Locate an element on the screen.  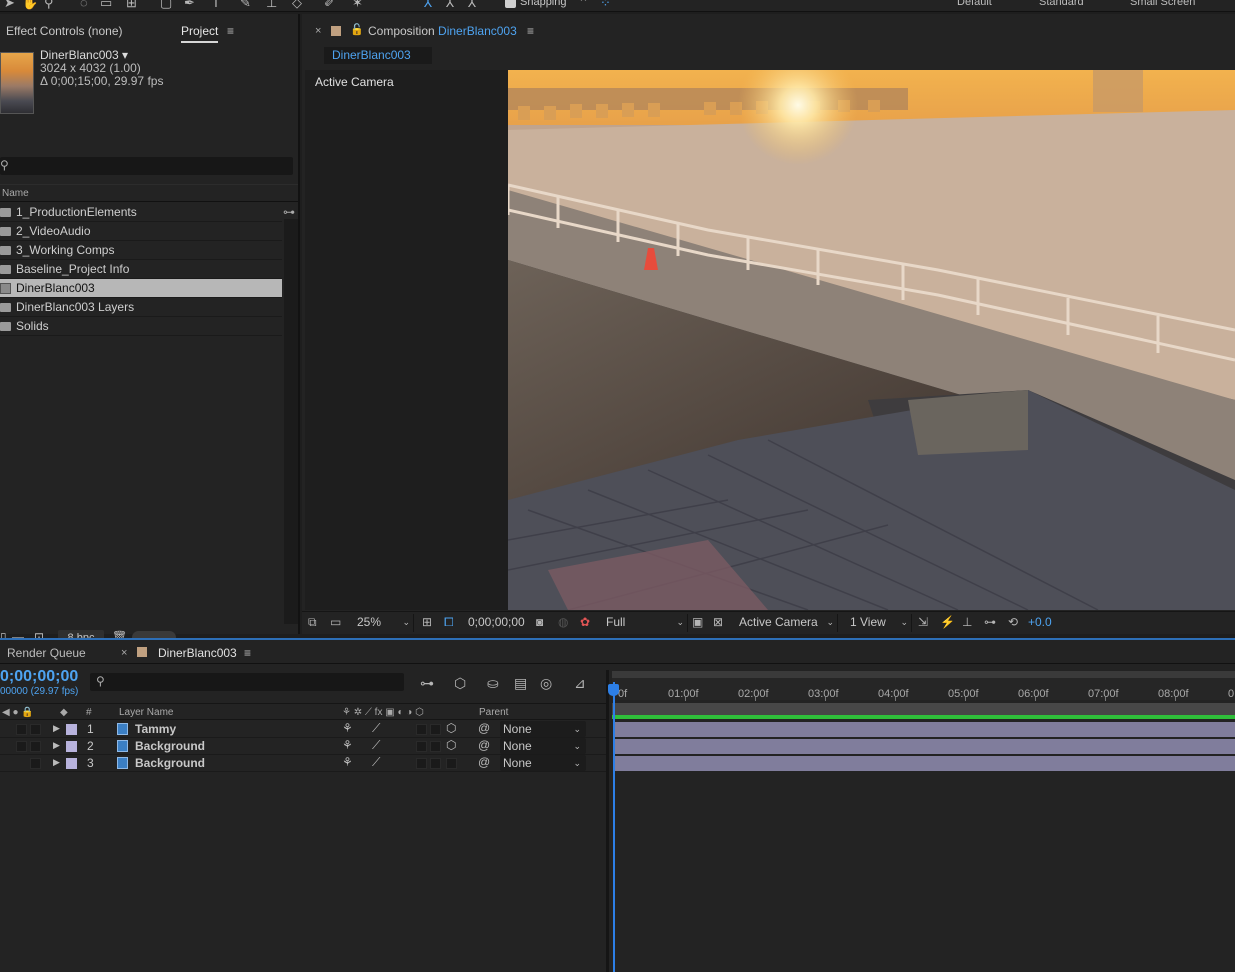
zoom-dropdown: 25% ⌄ is located at coordinates (382, 623).